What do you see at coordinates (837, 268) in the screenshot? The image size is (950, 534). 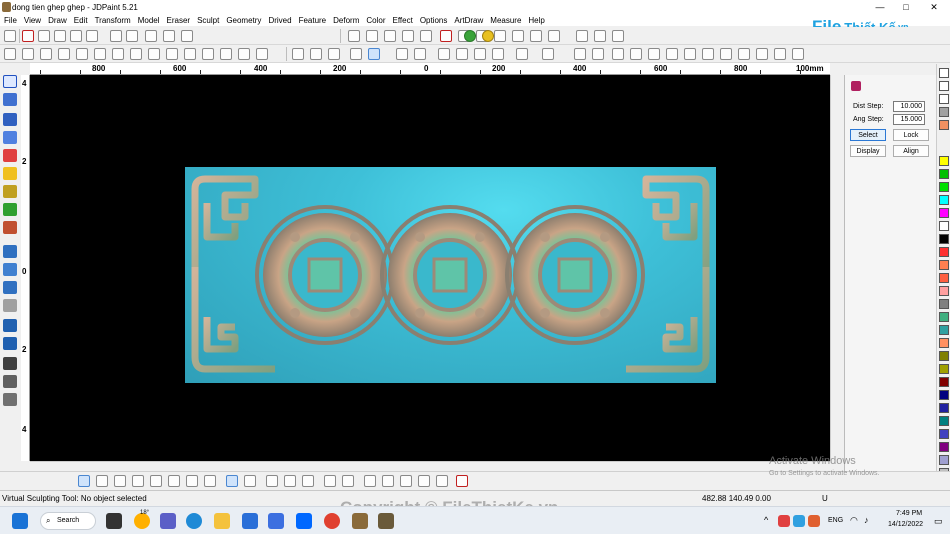 I see `vertical-scrollbar` at bounding box center [837, 268].